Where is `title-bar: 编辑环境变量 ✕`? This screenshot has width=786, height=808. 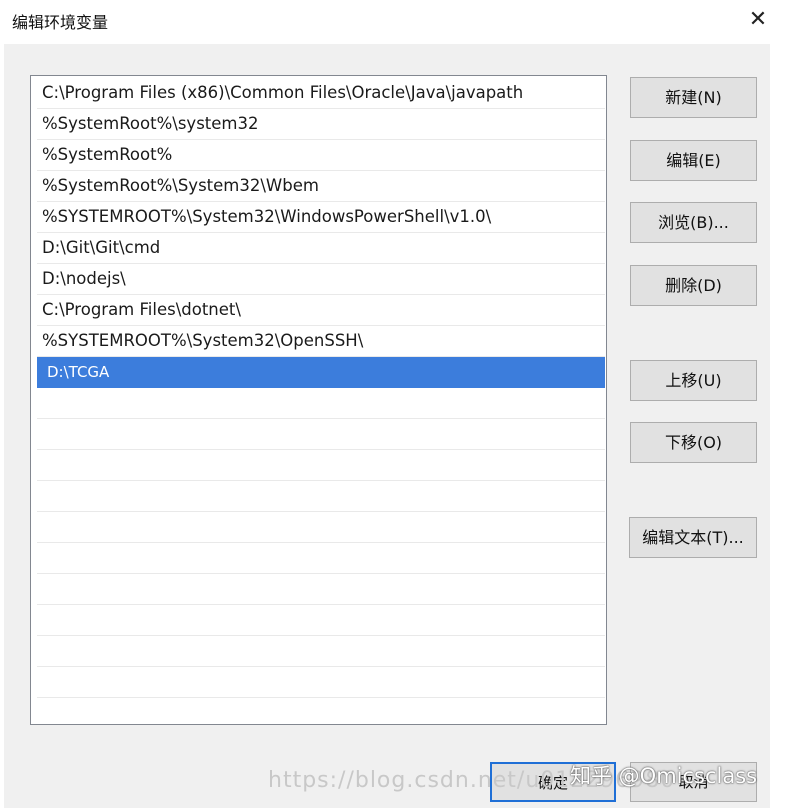
title-bar: 编辑环境变量 ✕ is located at coordinates (393, 22).